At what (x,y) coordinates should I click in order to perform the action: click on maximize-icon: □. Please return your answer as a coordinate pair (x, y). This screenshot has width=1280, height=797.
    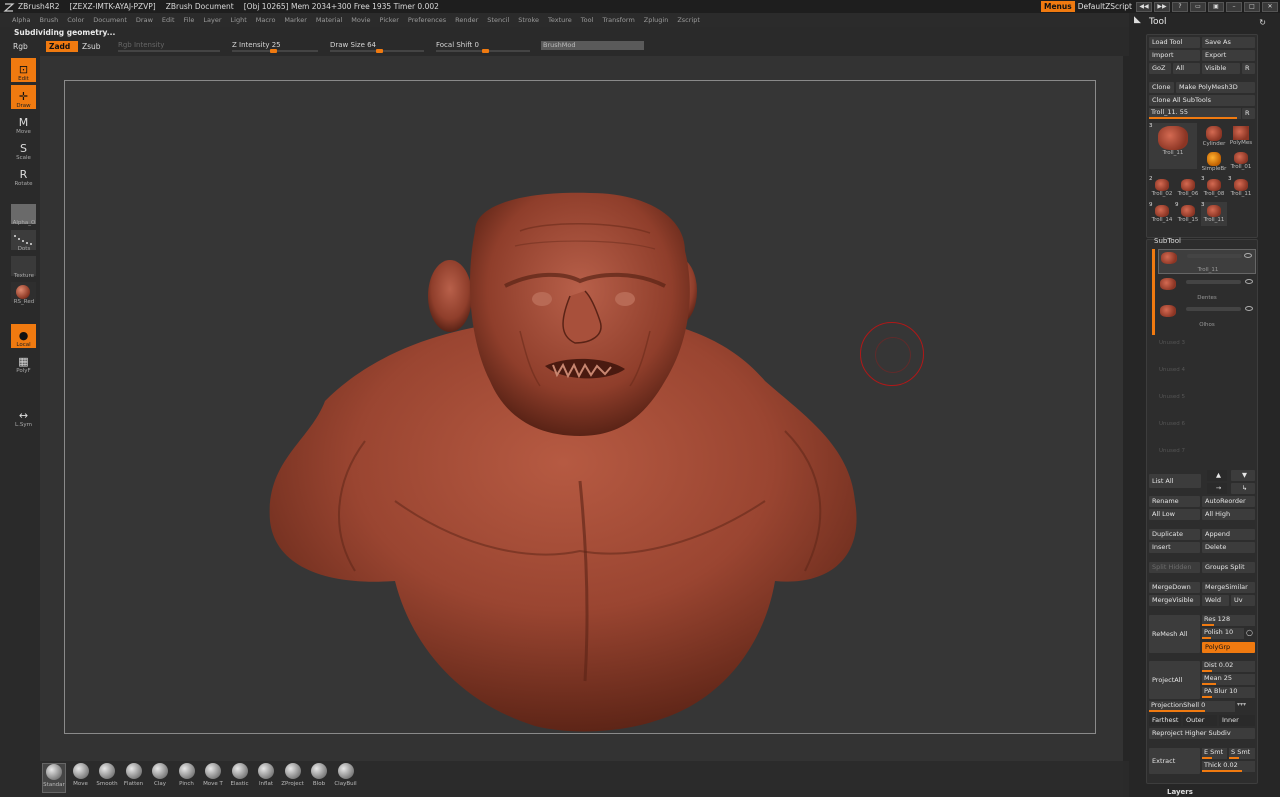
    Looking at the image, I should click on (1252, 6).